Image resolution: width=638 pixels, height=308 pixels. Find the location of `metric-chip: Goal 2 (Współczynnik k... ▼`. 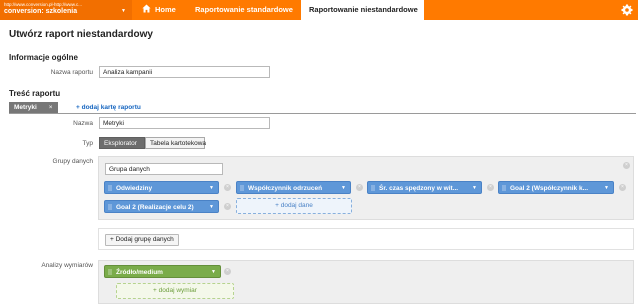

metric-chip: Goal 2 (Współczynnik k... ▼ is located at coordinates (556, 187).